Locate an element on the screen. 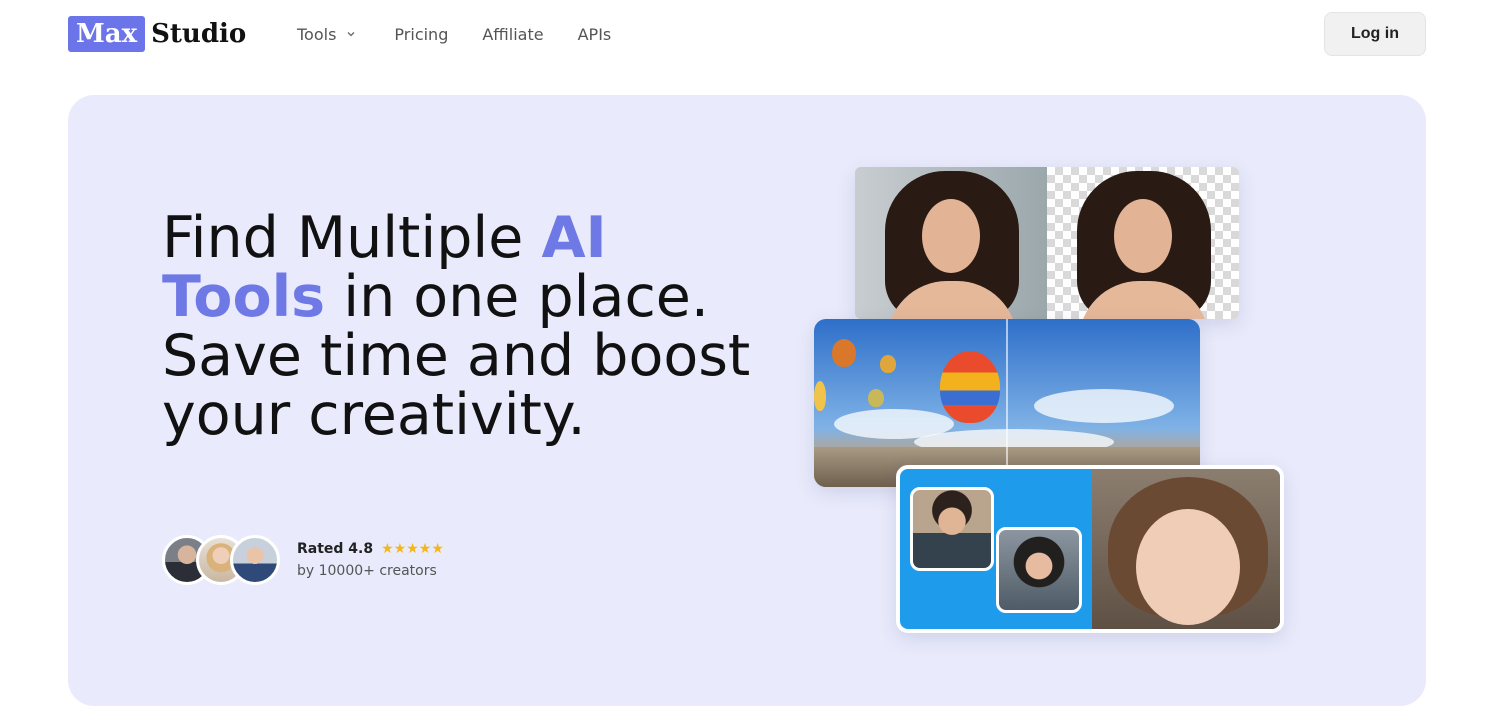 This screenshot has width=1500, height=708. bg-removal-preview-image is located at coordinates (1047, 243).